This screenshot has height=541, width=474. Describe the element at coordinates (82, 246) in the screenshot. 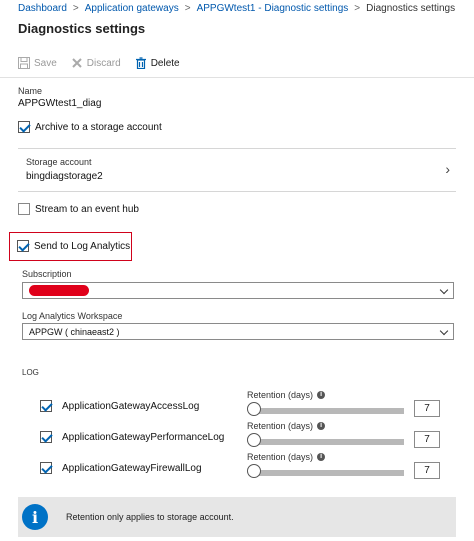

I see `log-analytics-label: Send to Log Analytics` at that location.